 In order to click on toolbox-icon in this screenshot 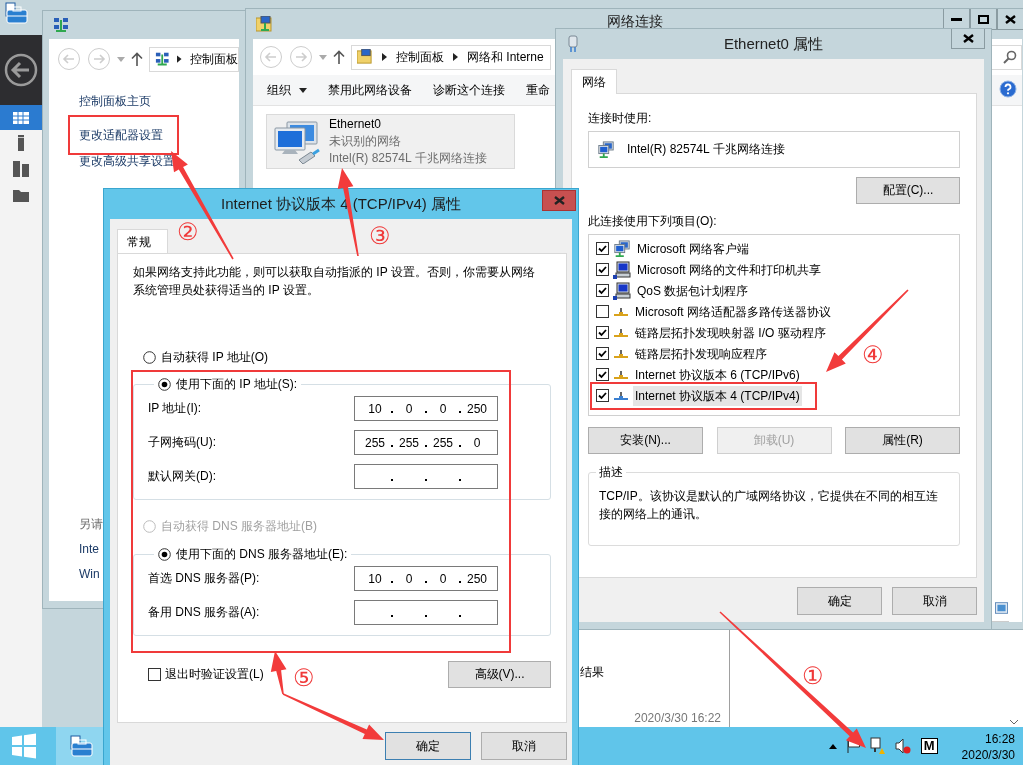, I will do `click(81, 746)`.